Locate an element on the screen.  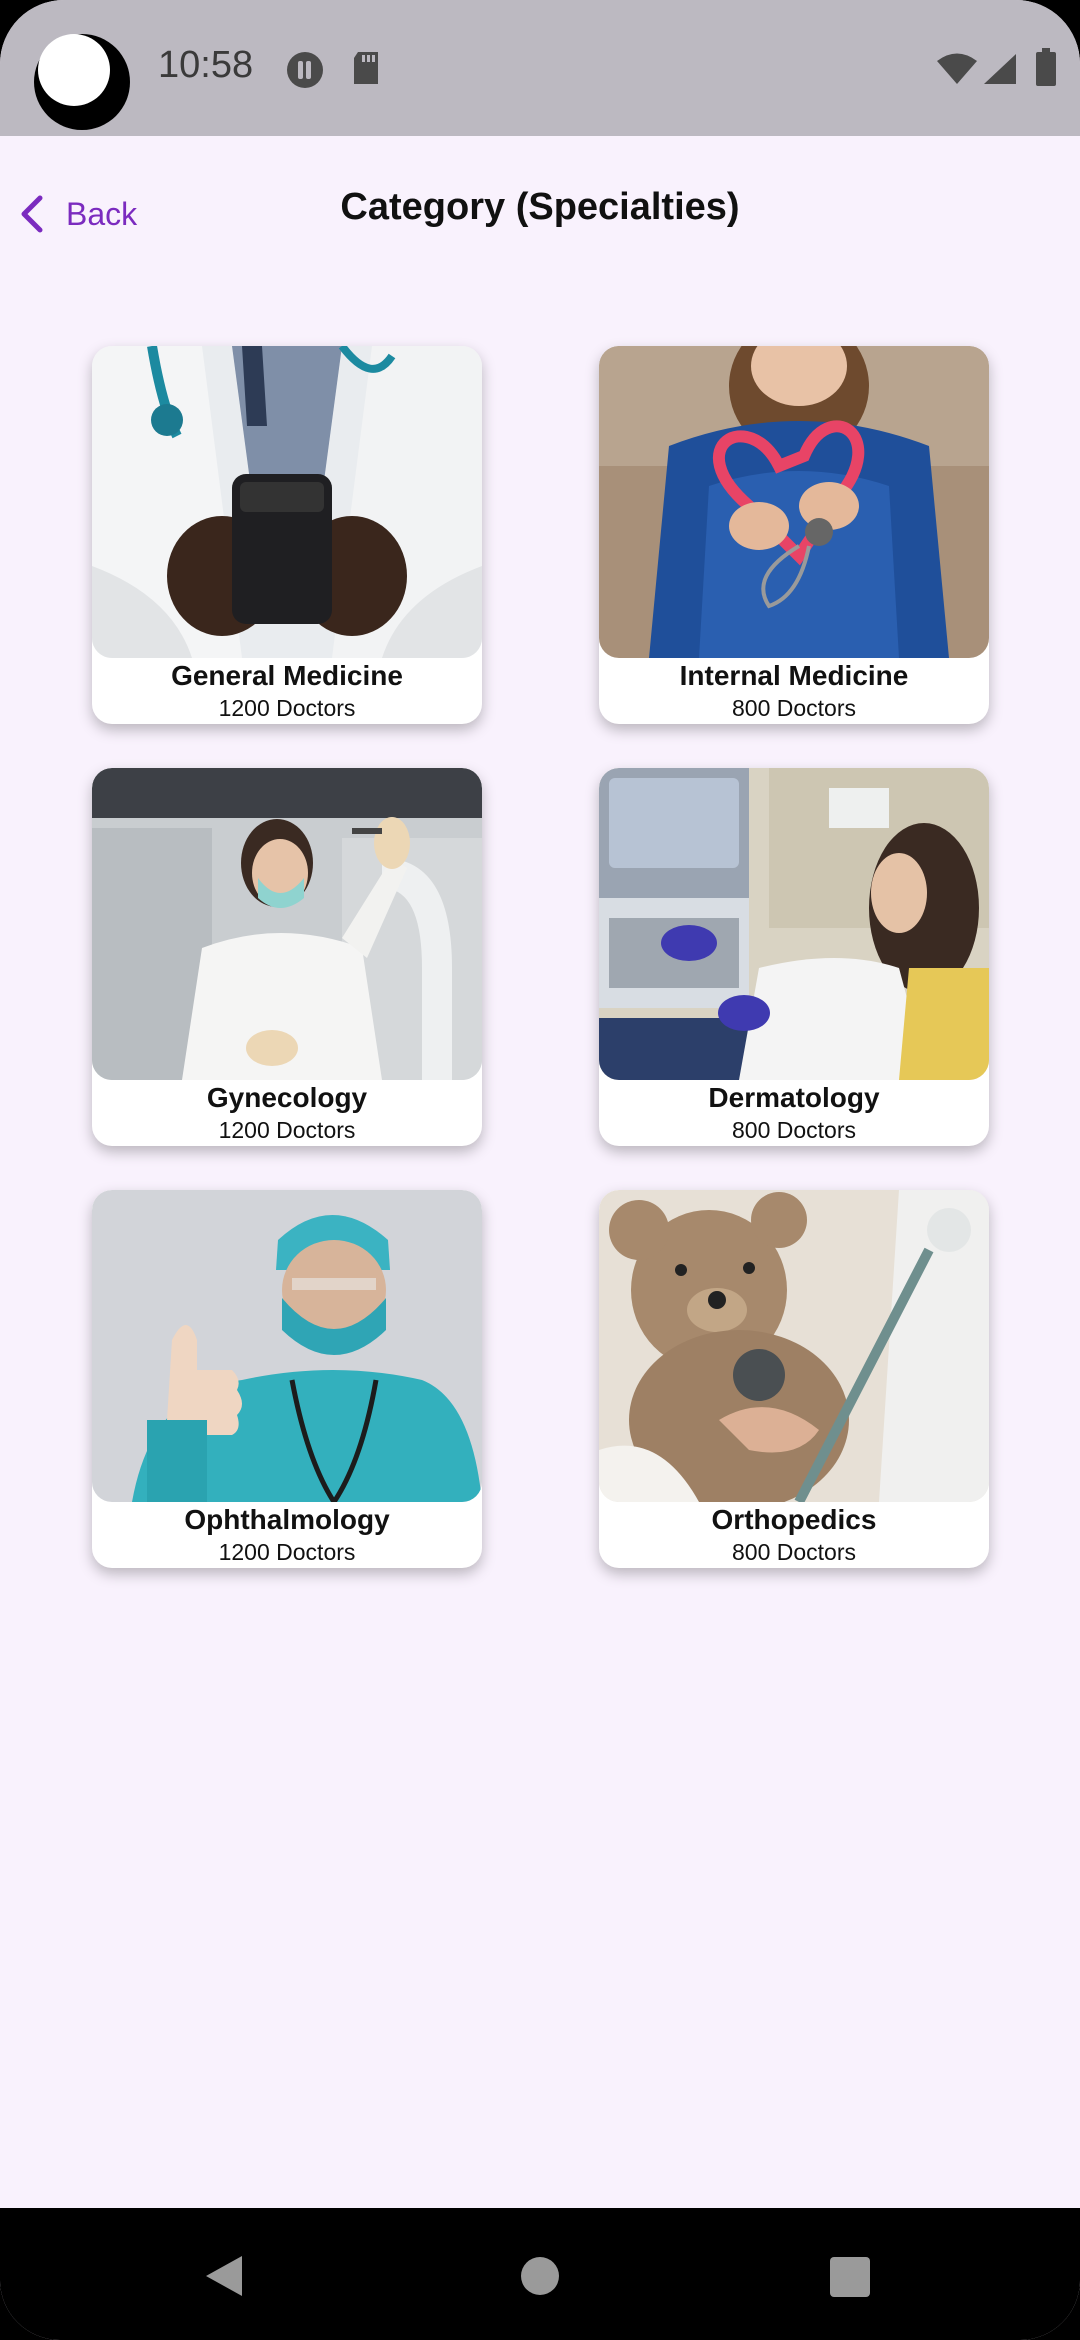
battery-icon is located at coordinates (1046, 67).